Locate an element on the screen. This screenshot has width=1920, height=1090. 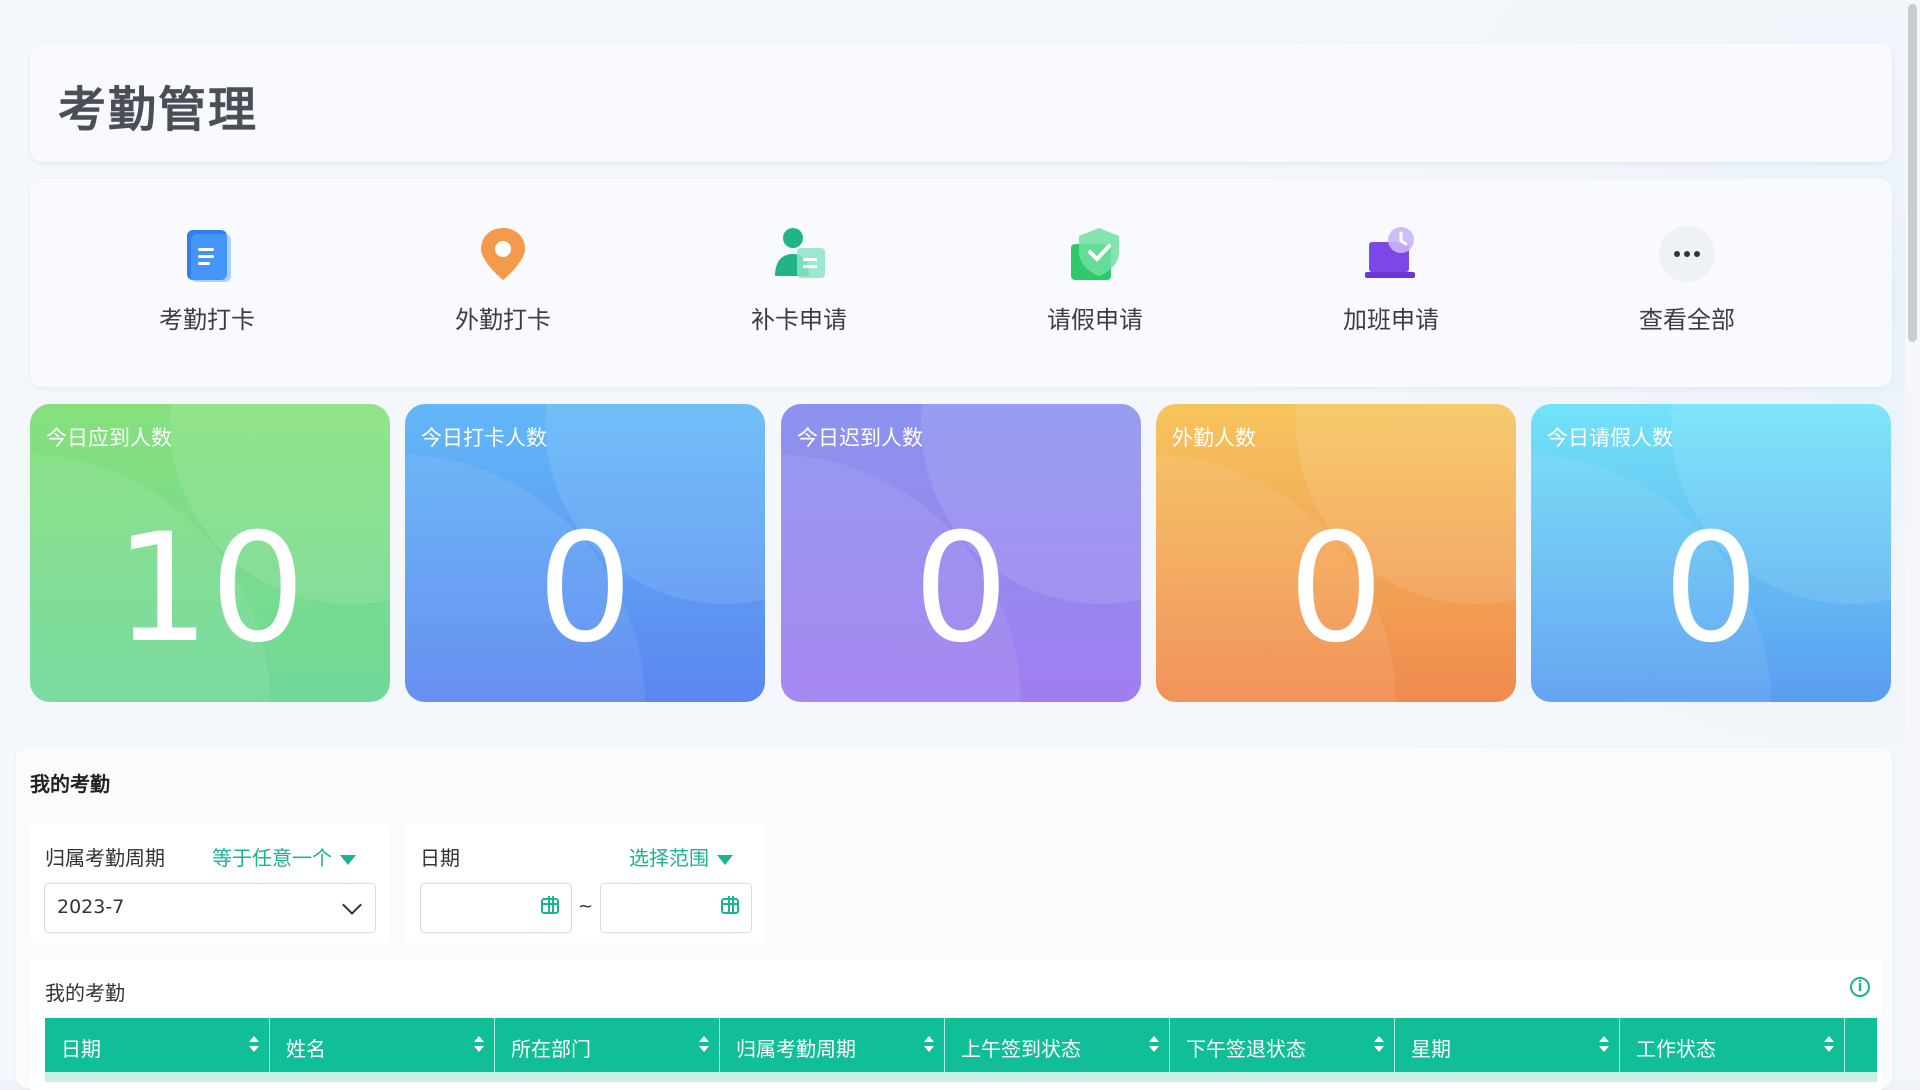
column-header-work-status: 工作状态 is located at coordinates (1732, 1045).